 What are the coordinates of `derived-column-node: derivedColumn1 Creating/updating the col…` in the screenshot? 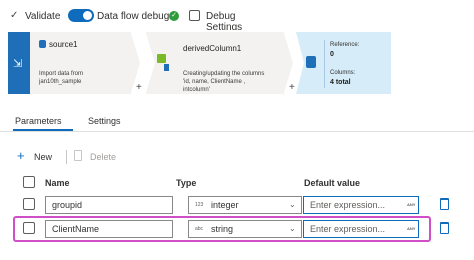 It's located at (228, 63).